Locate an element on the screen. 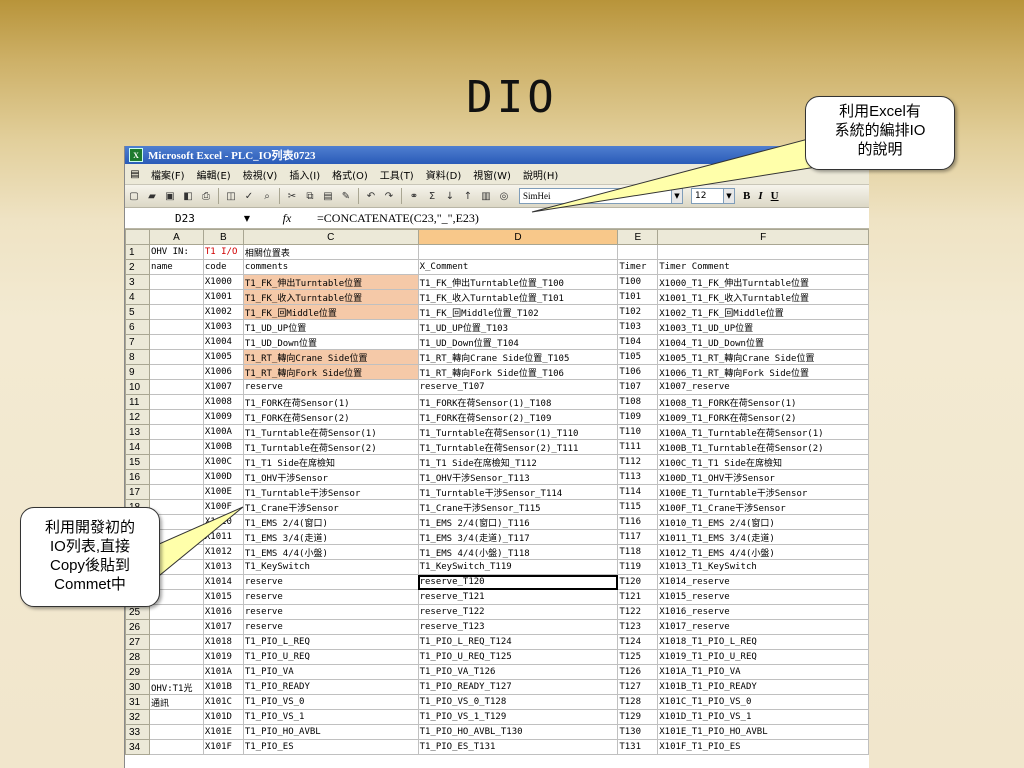  cell-f: X1017_reserve is located at coordinates (763, 627).